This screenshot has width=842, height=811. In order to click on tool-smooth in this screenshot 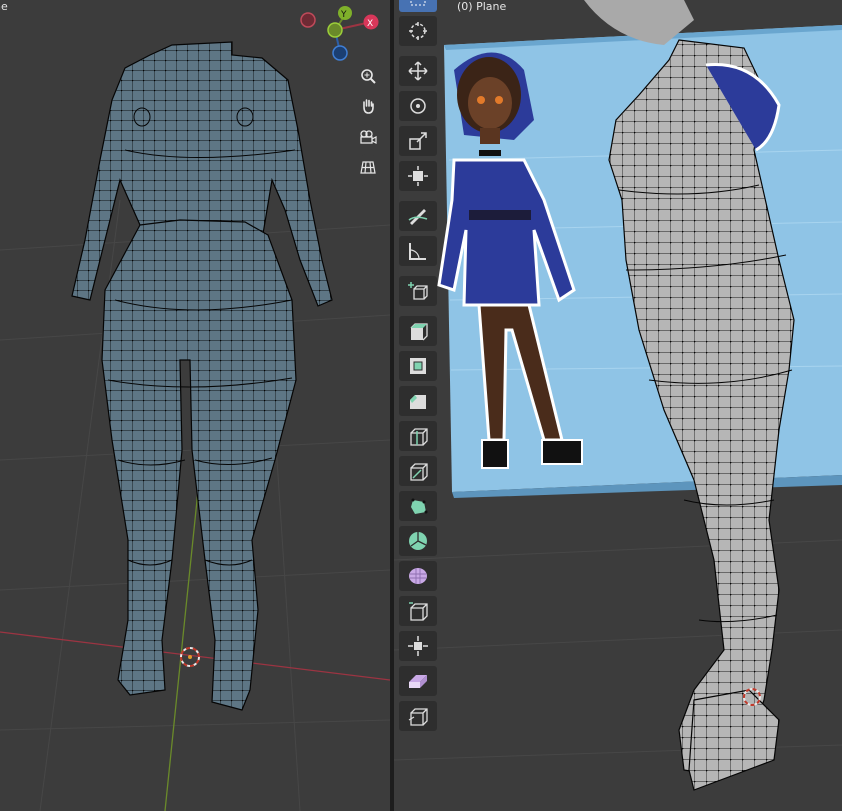, I will do `click(418, 576)`.